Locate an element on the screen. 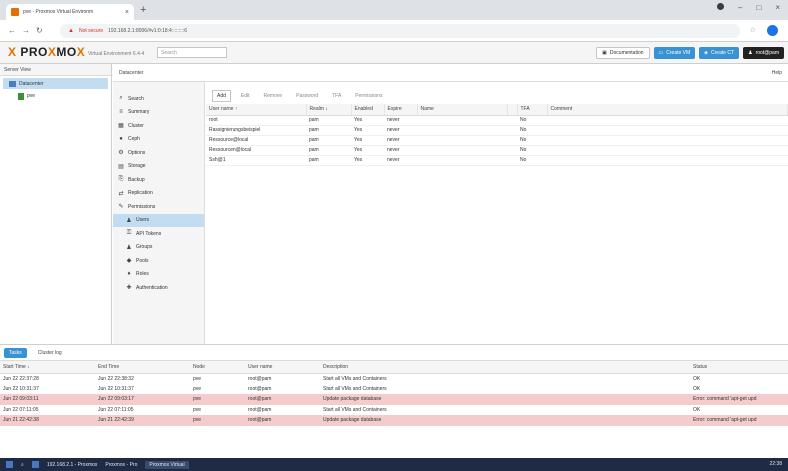  storage-icon: ▤ is located at coordinates (121, 166).